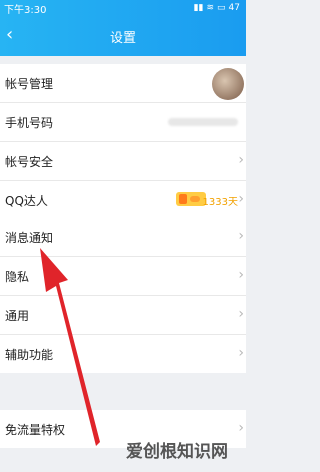 The width and height of the screenshot is (320, 472). Describe the element at coordinates (220, 202) in the screenshot. I see `qq-days: 1333天` at that location.